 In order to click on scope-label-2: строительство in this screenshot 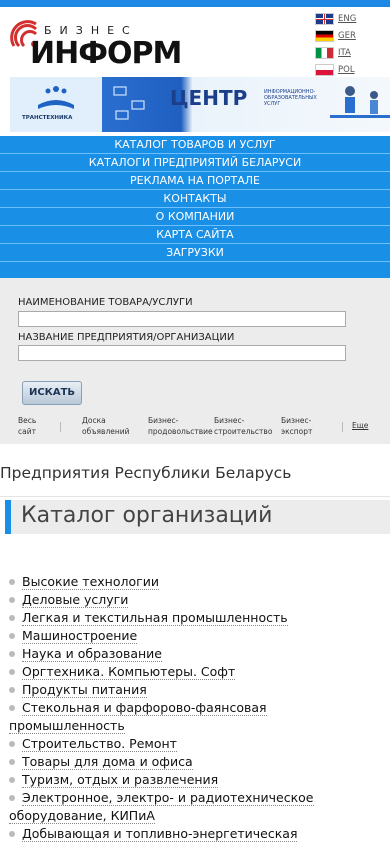, I will do `click(243, 431)`.